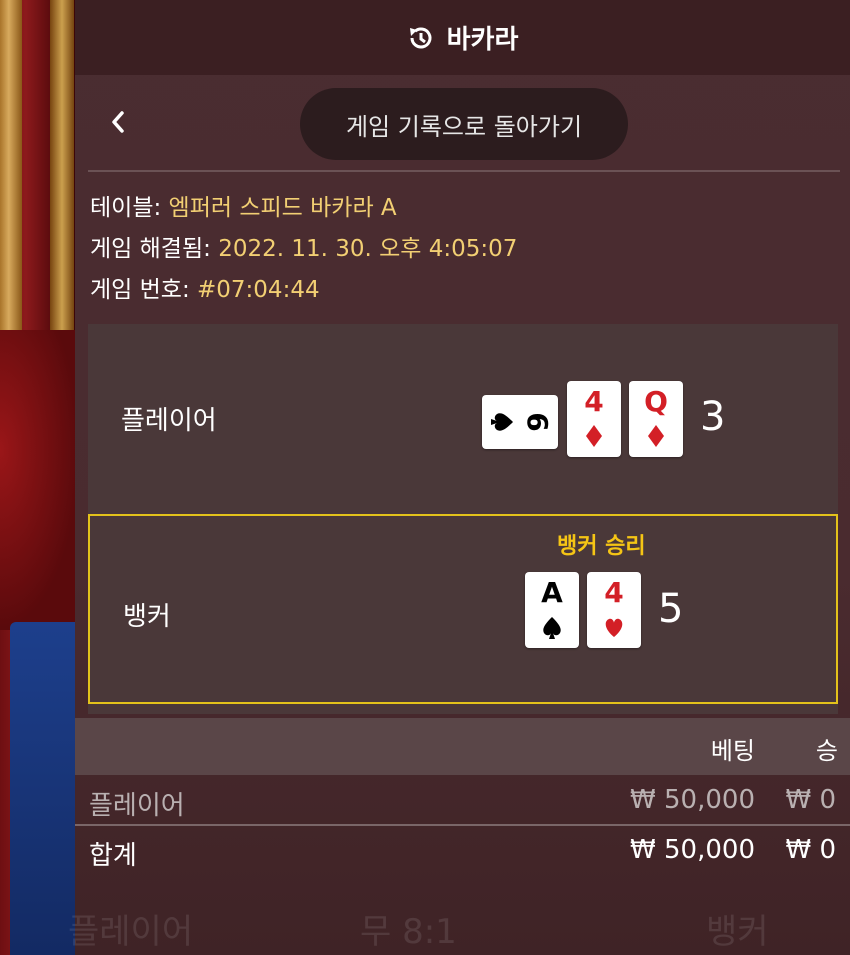 This screenshot has width=850, height=955. Describe the element at coordinates (368, 249) in the screenshot. I see `resolved-value: 2022. 11. 30. 오후 4:05:07` at that location.